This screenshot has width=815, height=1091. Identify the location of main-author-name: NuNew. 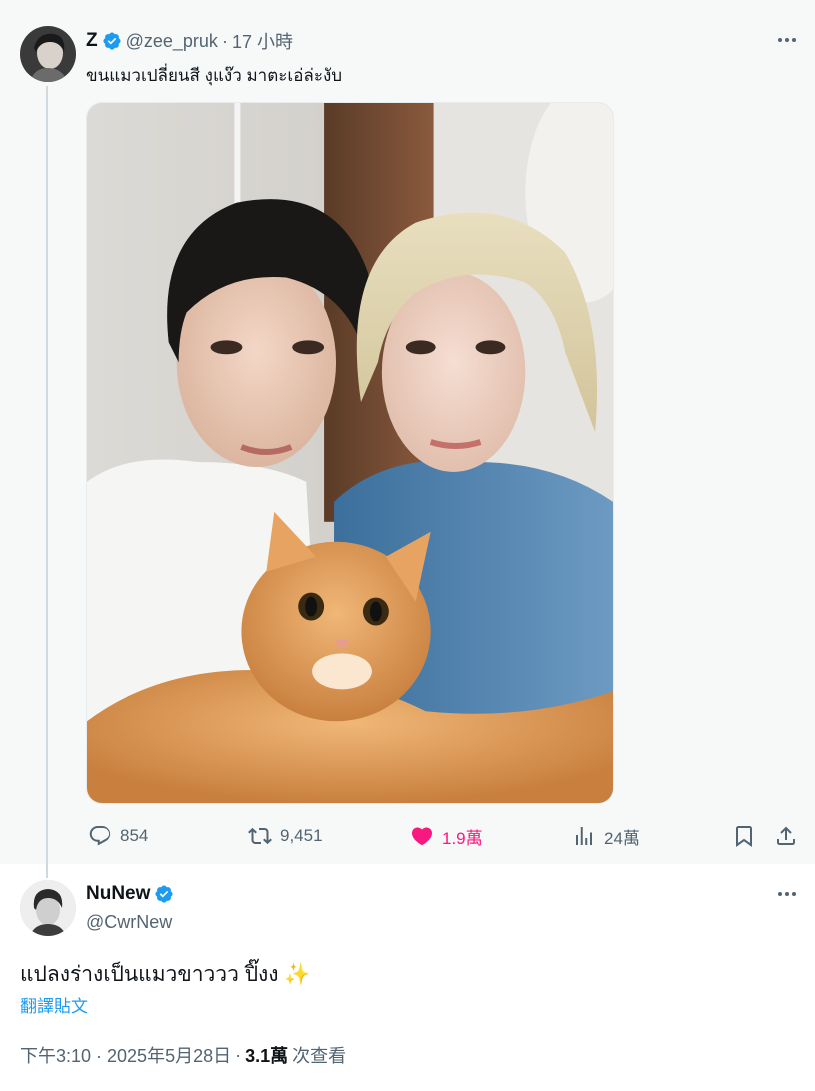
(118, 894).